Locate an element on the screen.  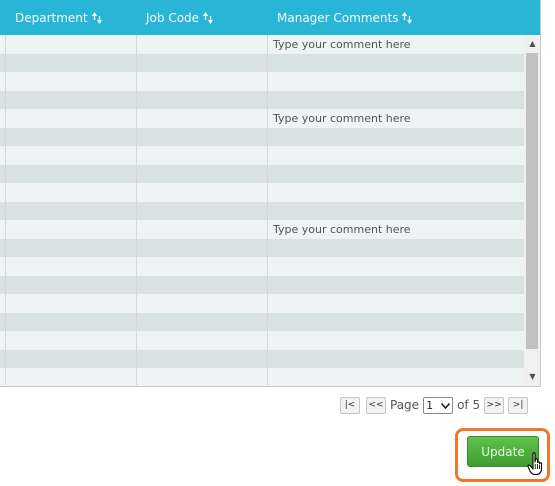
vertical-scrollbar: ▲ ▼ is located at coordinates (532, 210).